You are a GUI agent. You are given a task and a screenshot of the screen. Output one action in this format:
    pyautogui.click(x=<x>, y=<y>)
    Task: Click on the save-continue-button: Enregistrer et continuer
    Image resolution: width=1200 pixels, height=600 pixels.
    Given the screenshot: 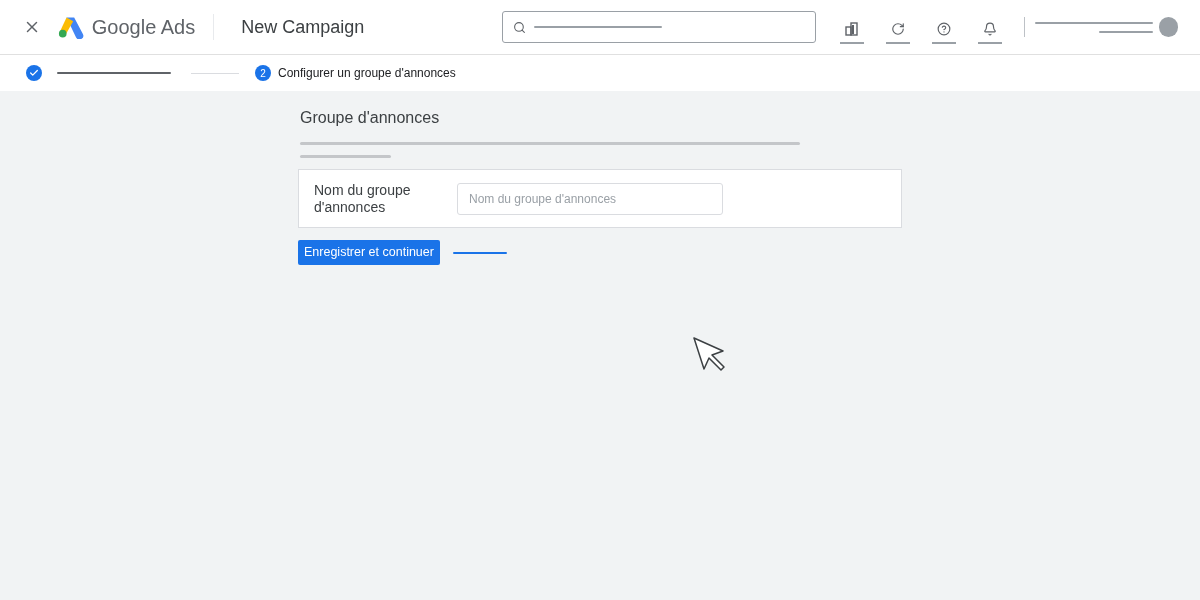 What is the action you would take?
    pyautogui.click(x=369, y=252)
    